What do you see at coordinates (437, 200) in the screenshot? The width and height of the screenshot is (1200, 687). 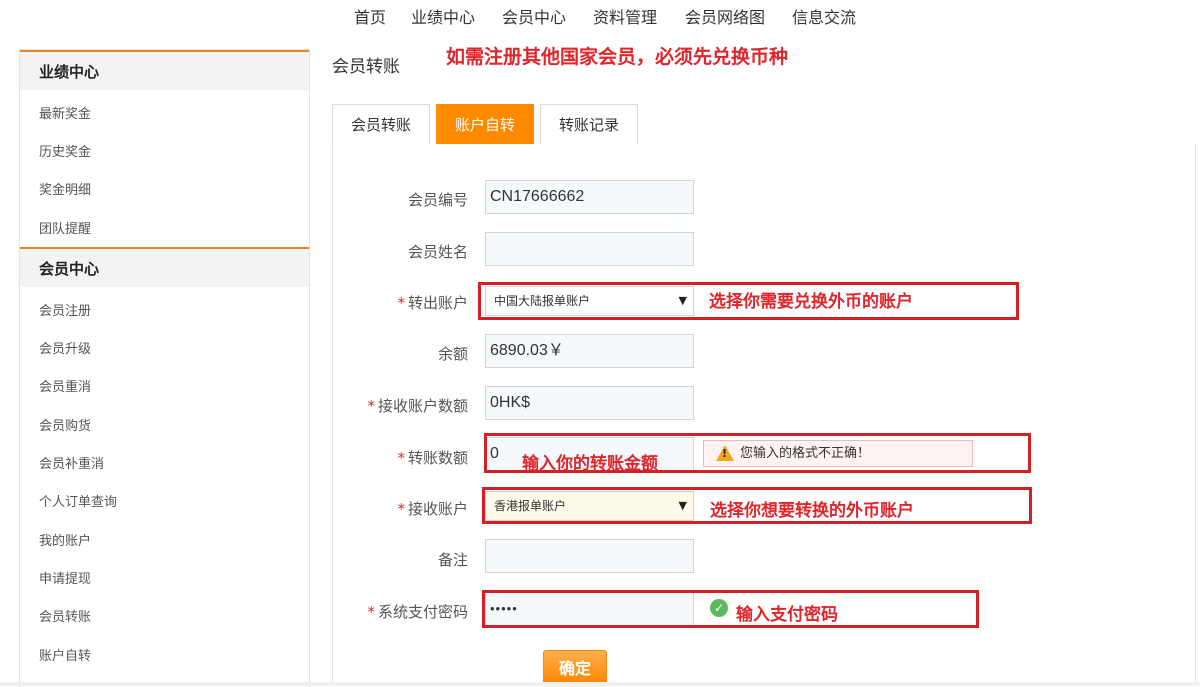 I see `member-id-label: 会员编号` at bounding box center [437, 200].